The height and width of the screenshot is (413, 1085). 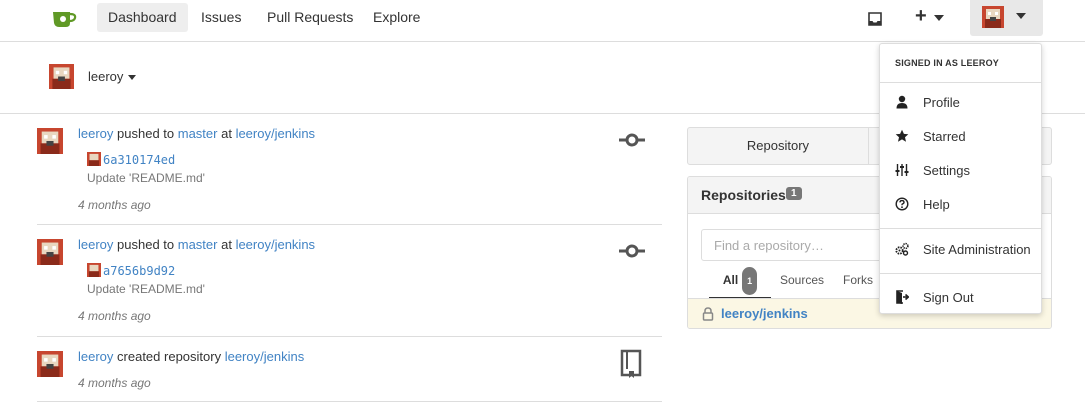 I want to click on gitea-logo-icon, so click(x=64, y=19).